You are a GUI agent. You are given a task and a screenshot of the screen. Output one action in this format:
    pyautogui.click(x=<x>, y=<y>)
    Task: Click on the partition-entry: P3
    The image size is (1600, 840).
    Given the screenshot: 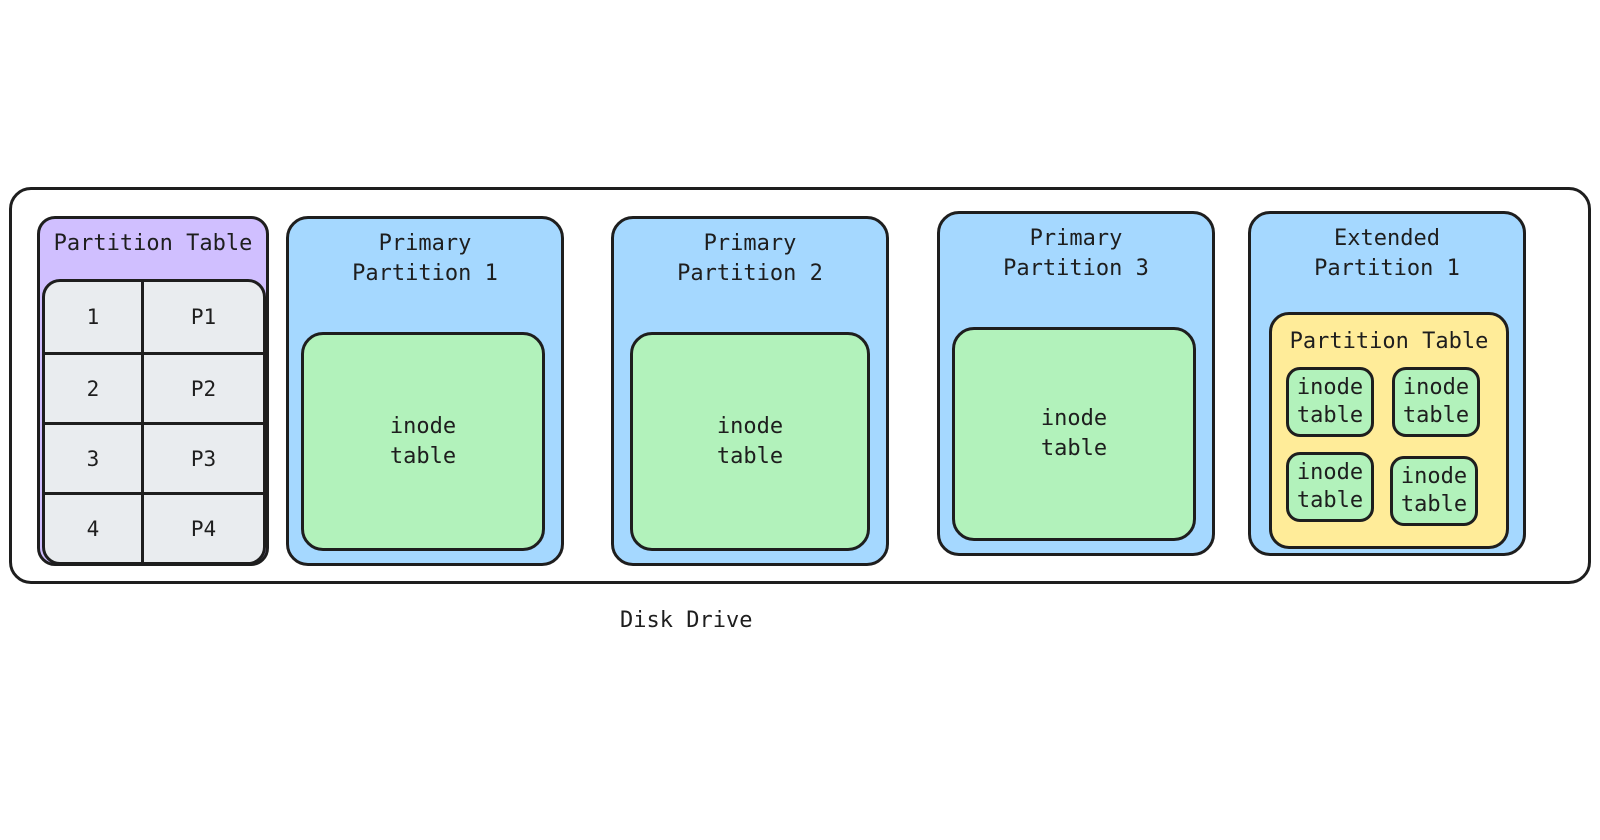 What is the action you would take?
    pyautogui.click(x=203, y=458)
    